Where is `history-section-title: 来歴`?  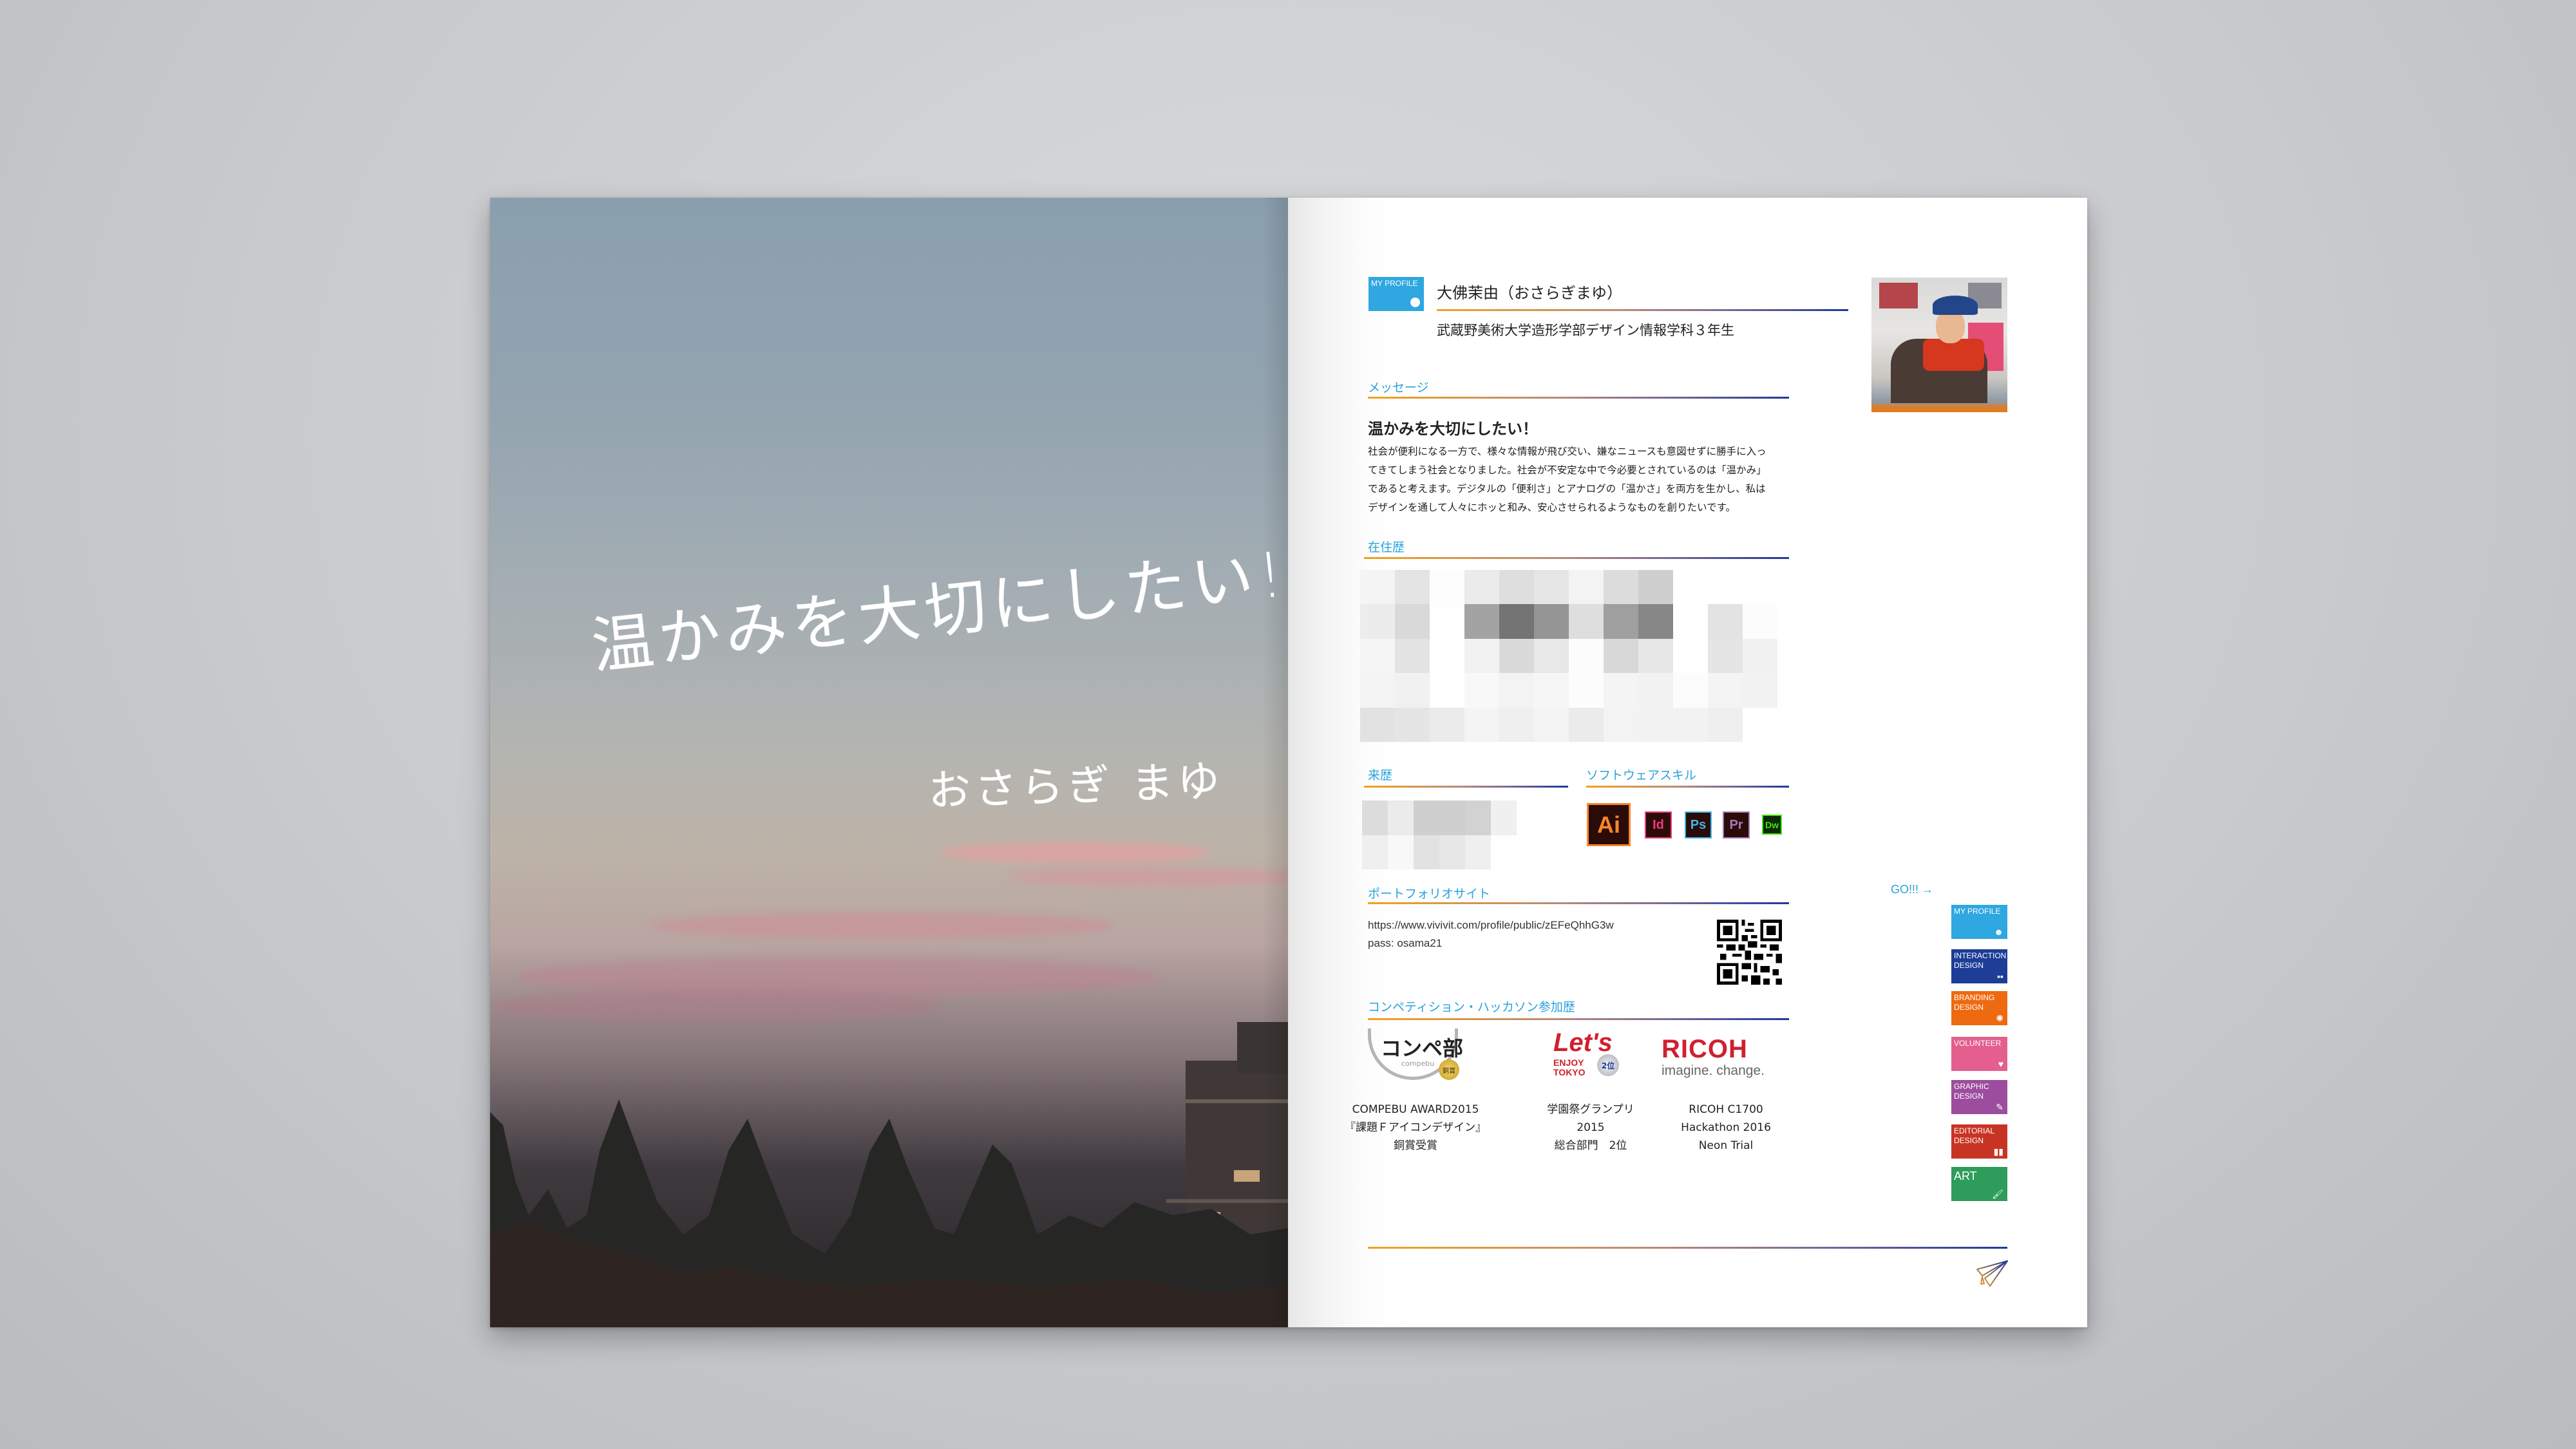
history-section-title: 来歴 is located at coordinates (1380, 775).